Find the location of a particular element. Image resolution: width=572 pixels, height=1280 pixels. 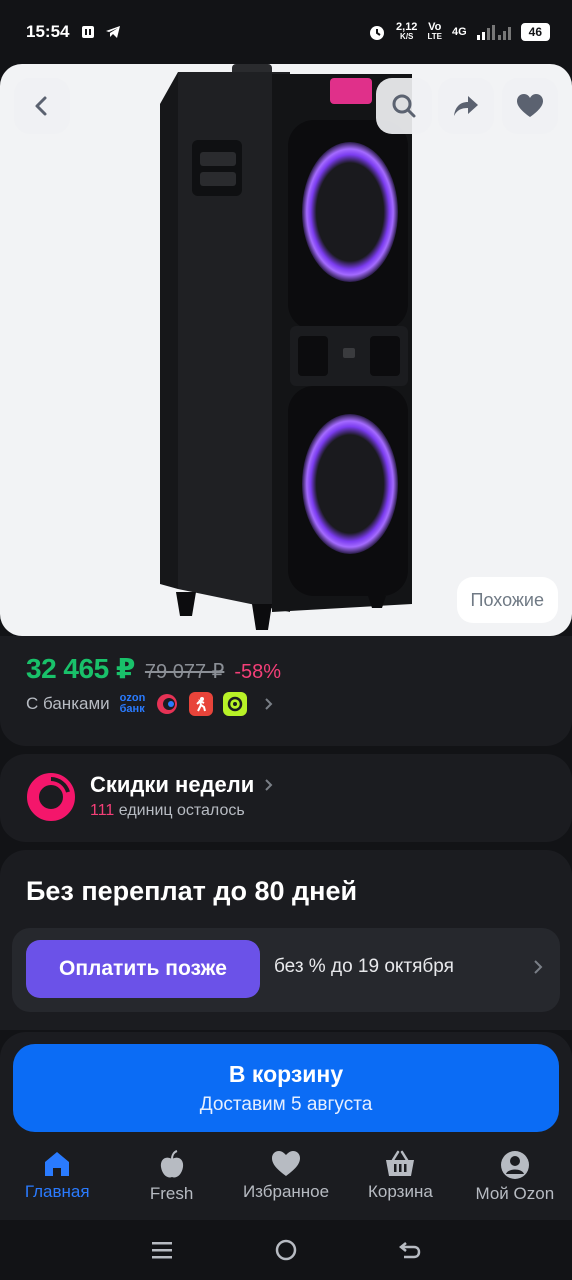

home-icon is located at coordinates (57, 1164).